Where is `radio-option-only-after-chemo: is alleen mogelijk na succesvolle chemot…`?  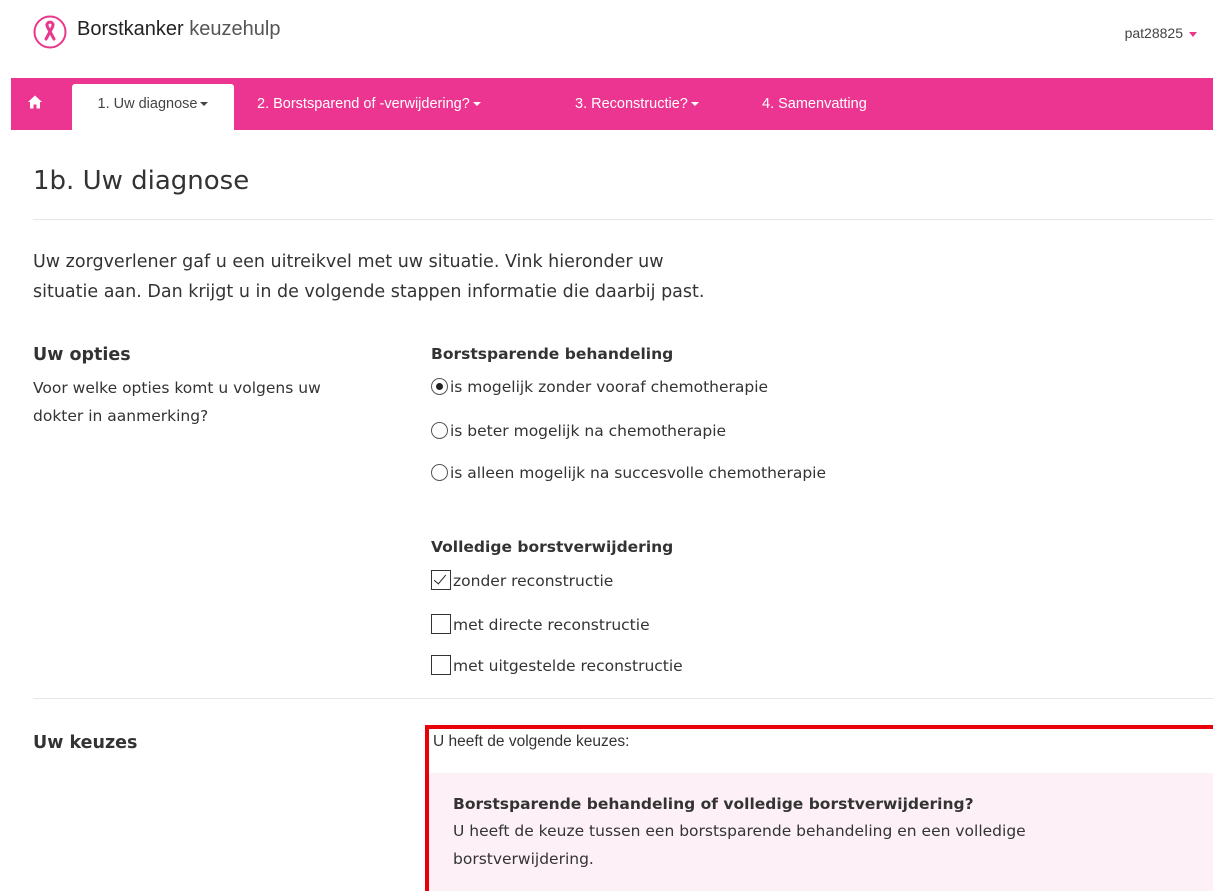
radio-option-only-after-chemo: is alleen mogelijk na succesvolle chemot… is located at coordinates (628, 473).